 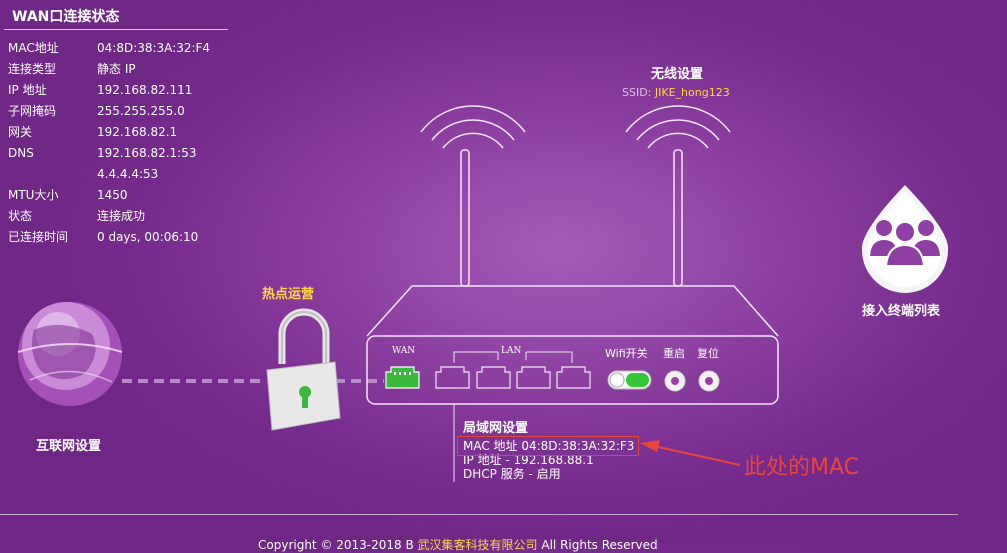 I want to click on reset-label: 复位, so click(x=708, y=353).